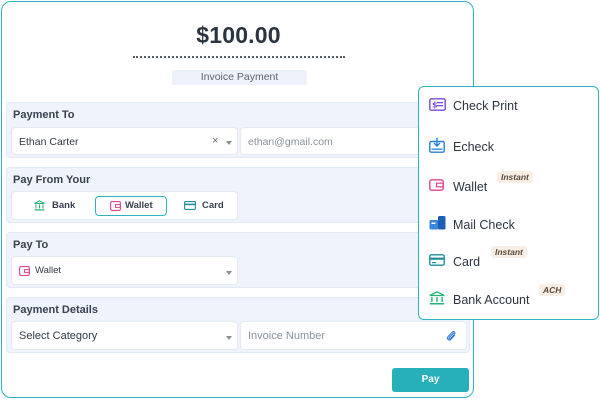 This screenshot has height=400, width=600. I want to click on method-label: Wallet, so click(470, 187).